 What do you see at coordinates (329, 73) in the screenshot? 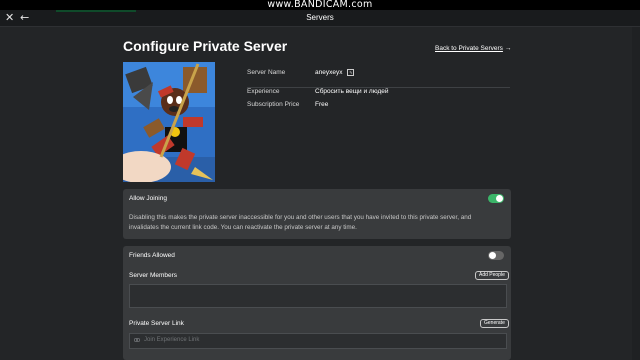
I see `server-name-value: aneyxeyx` at bounding box center [329, 73].